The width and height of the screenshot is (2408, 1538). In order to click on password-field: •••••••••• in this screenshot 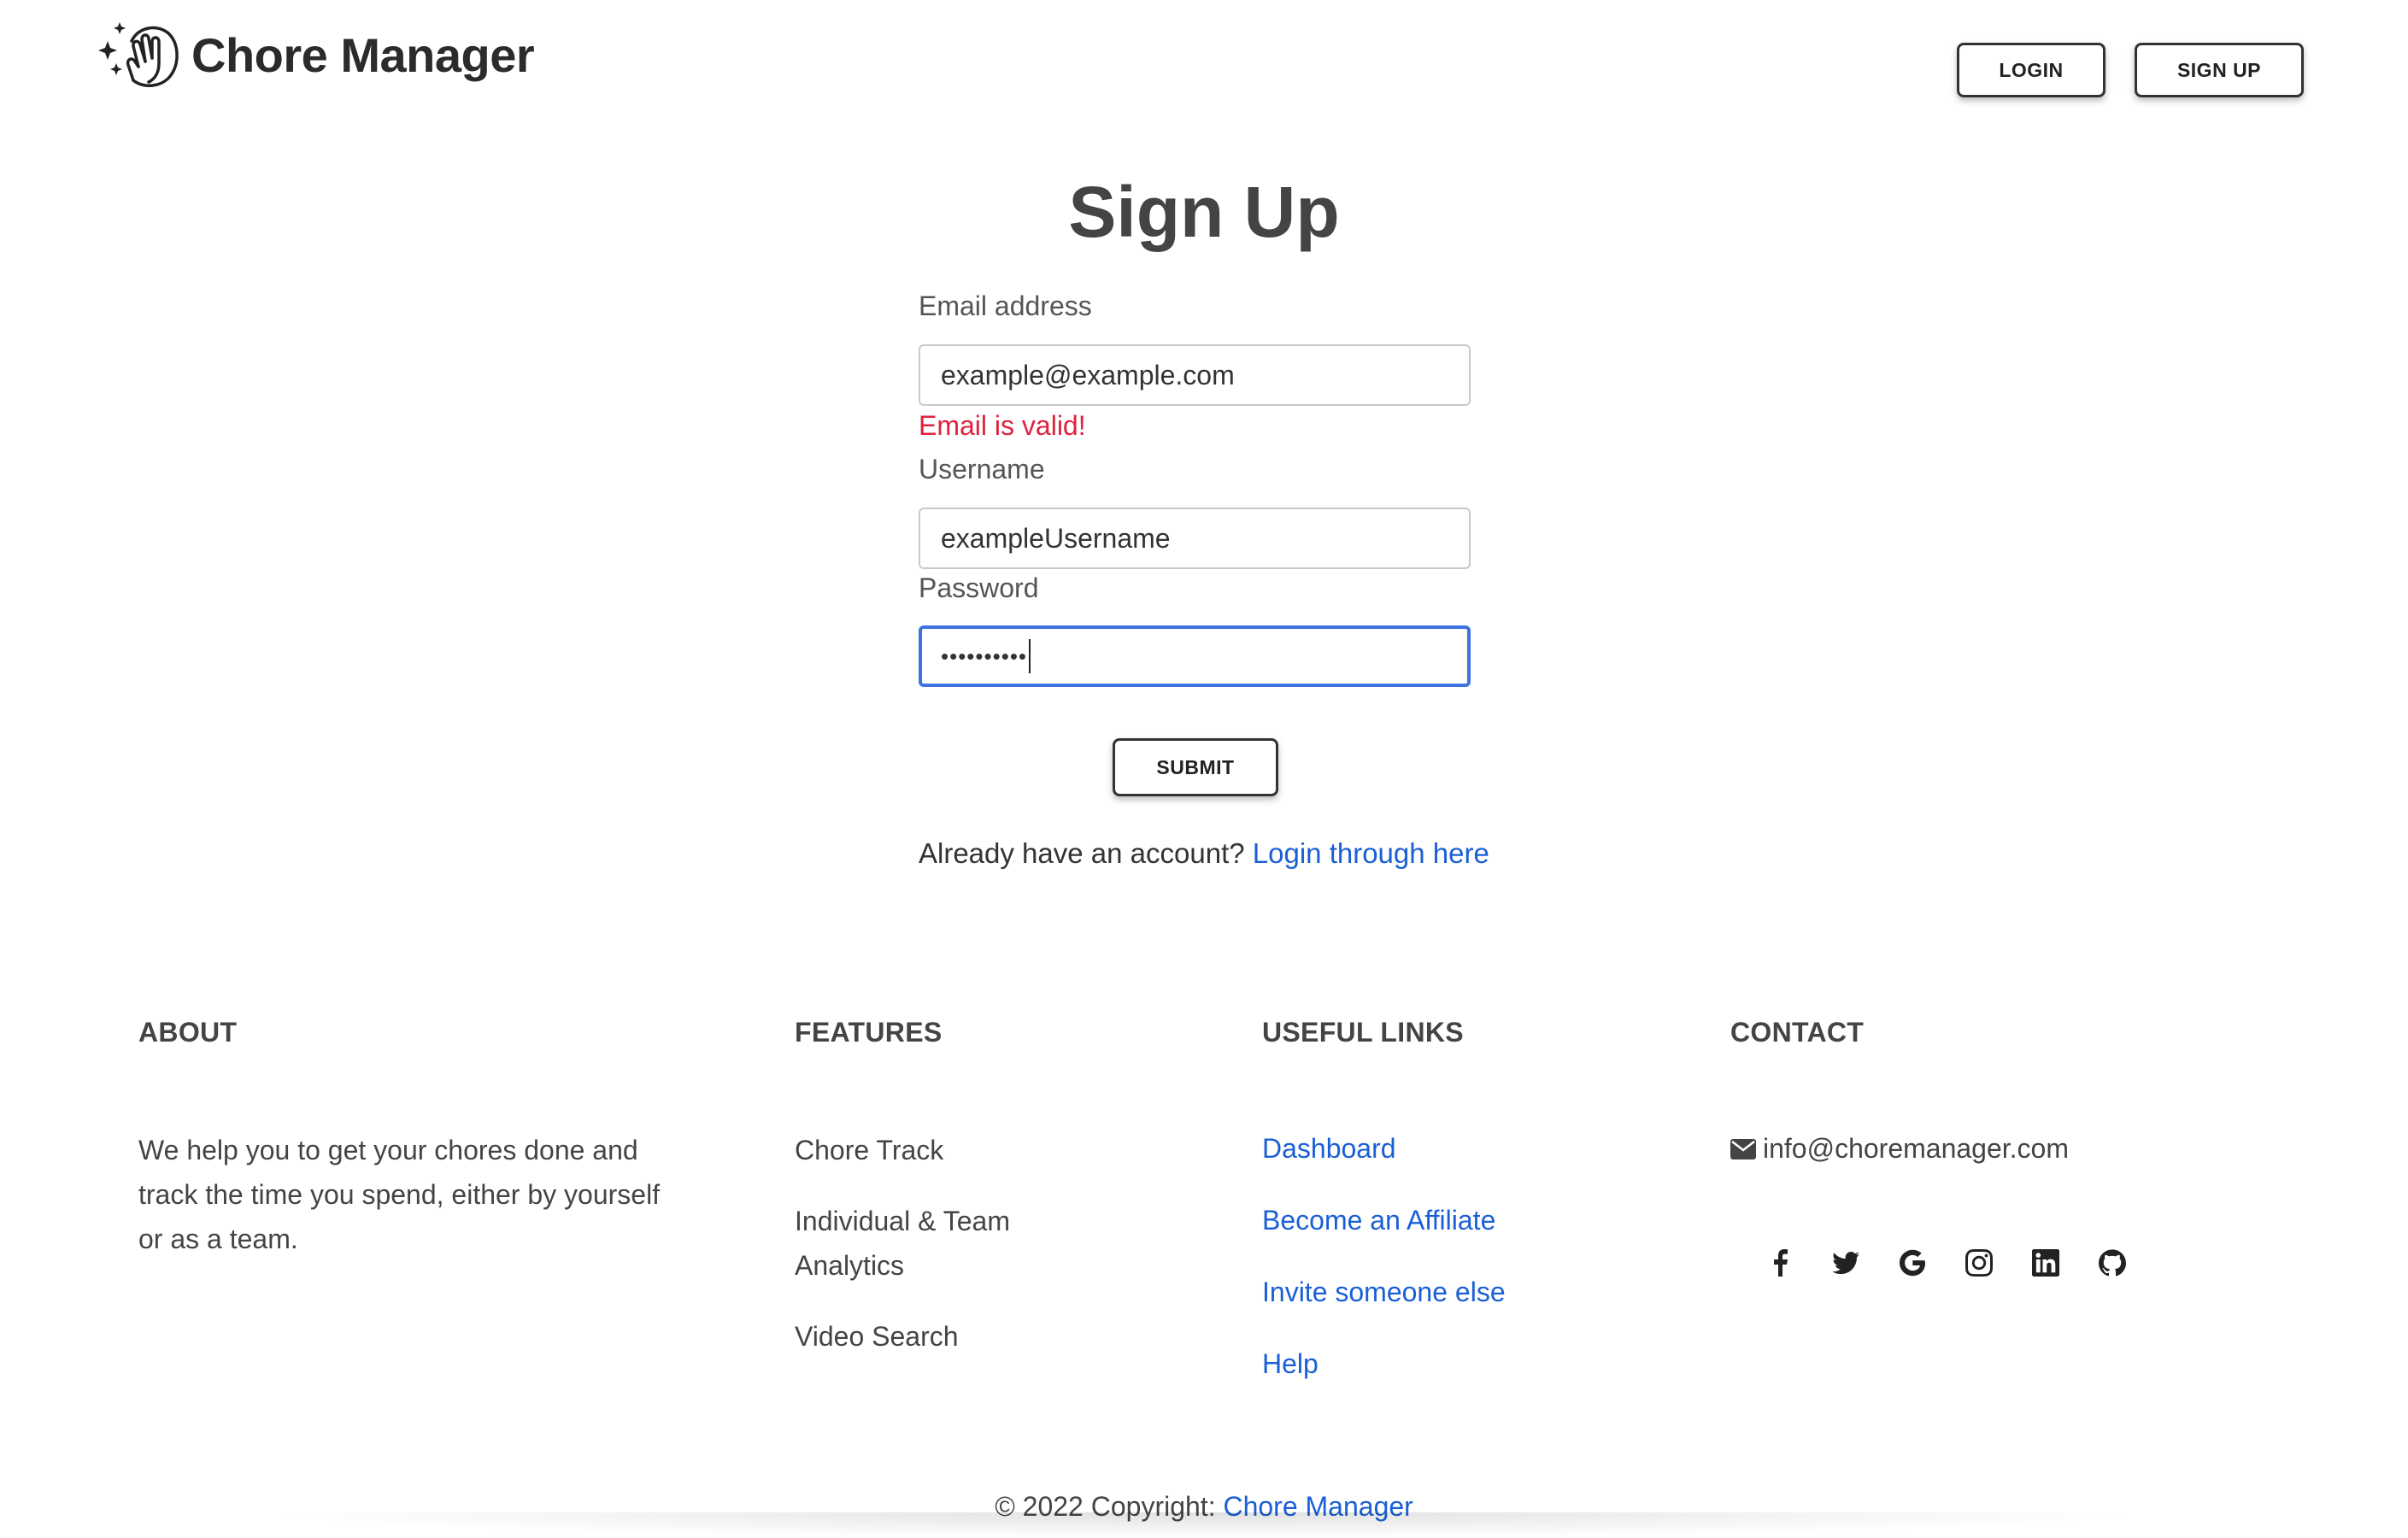, I will do `click(1195, 656)`.